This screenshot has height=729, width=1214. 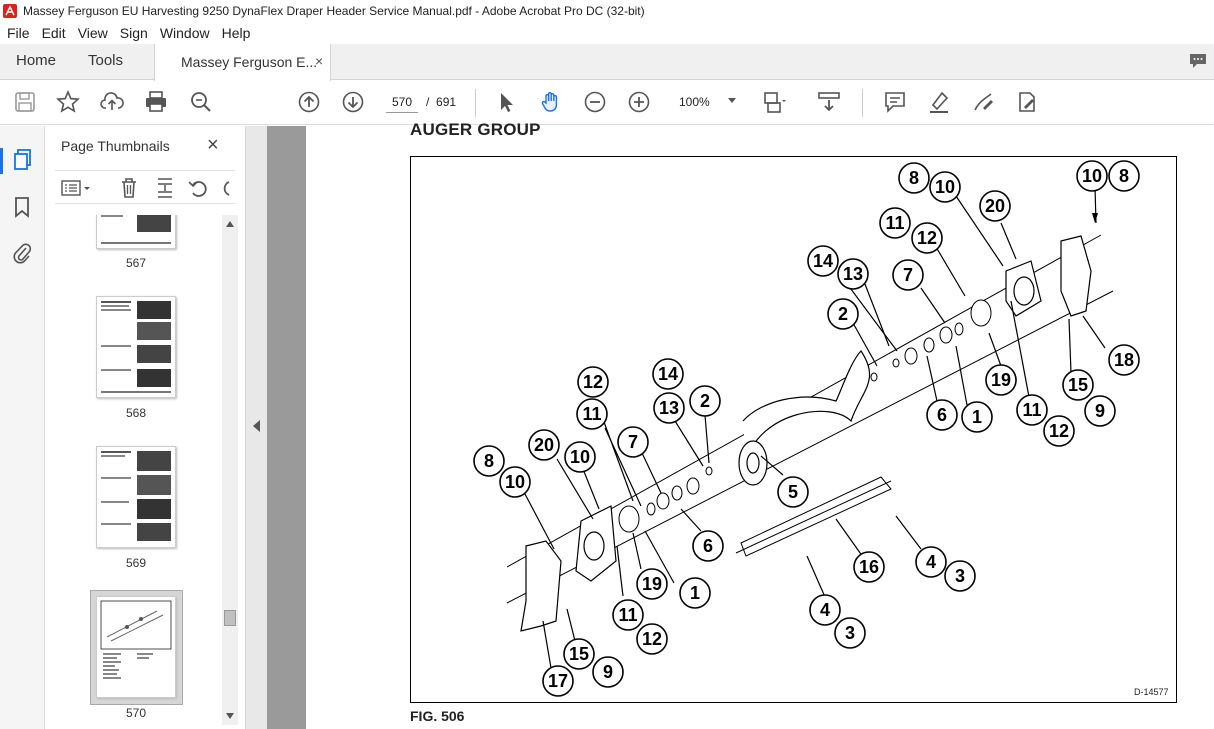 I want to click on callout: 16, so click(x=869, y=567).